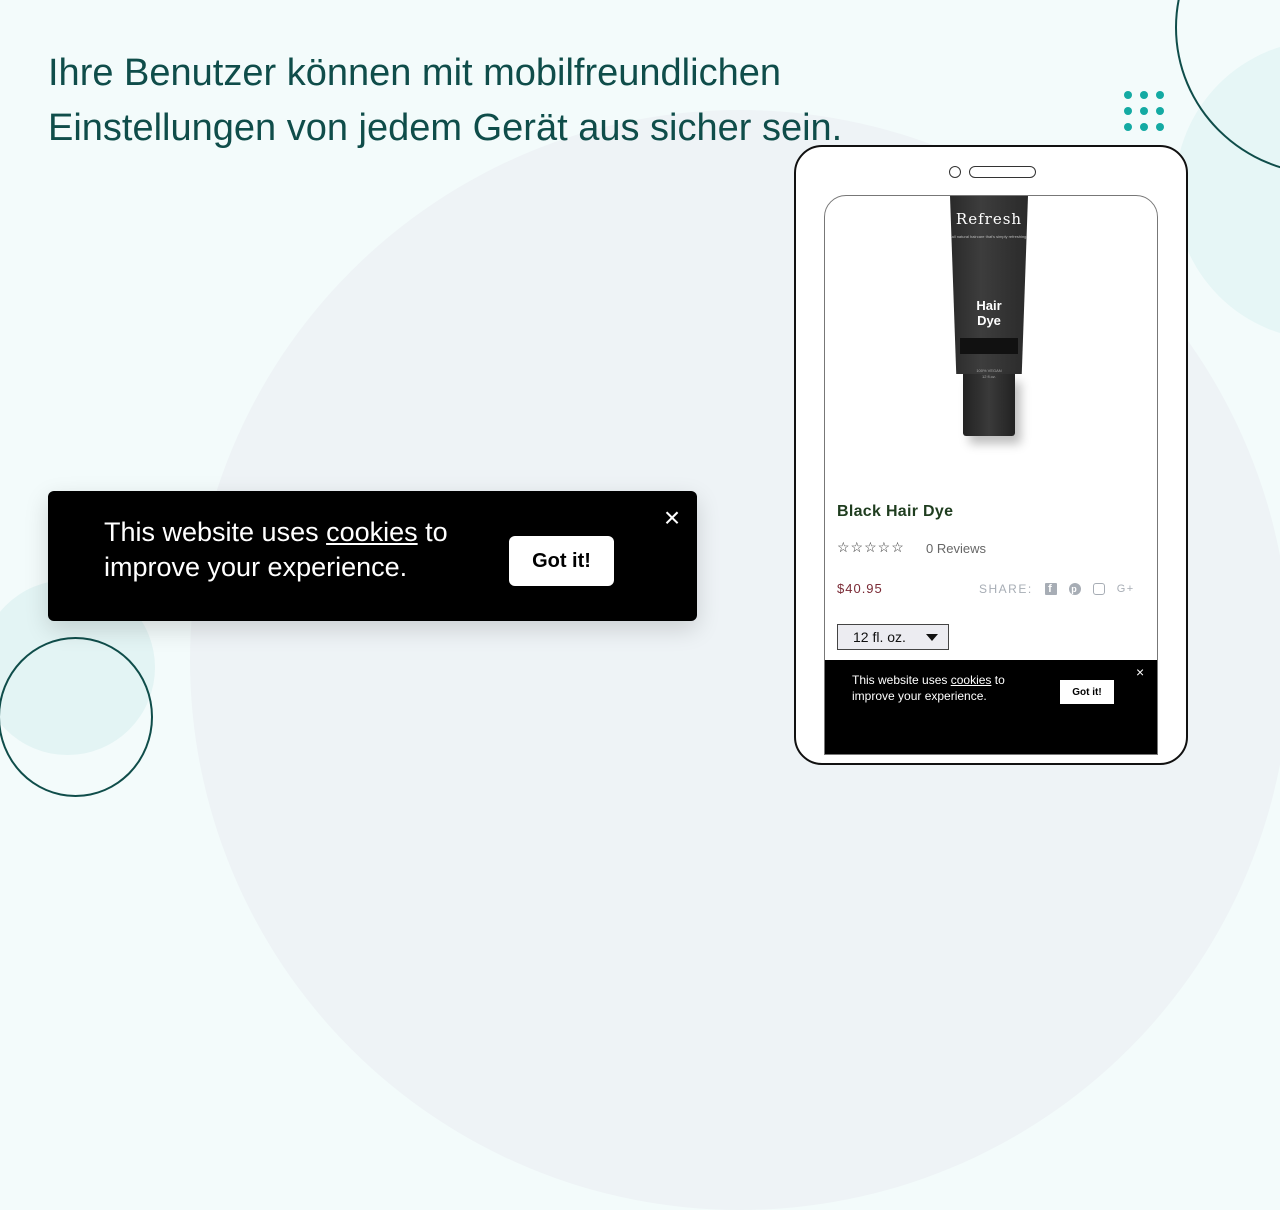 This screenshot has width=1280, height=1210. What do you see at coordinates (879, 637) in the screenshot?
I see `size-select-value: 12 fl. oz.` at bounding box center [879, 637].